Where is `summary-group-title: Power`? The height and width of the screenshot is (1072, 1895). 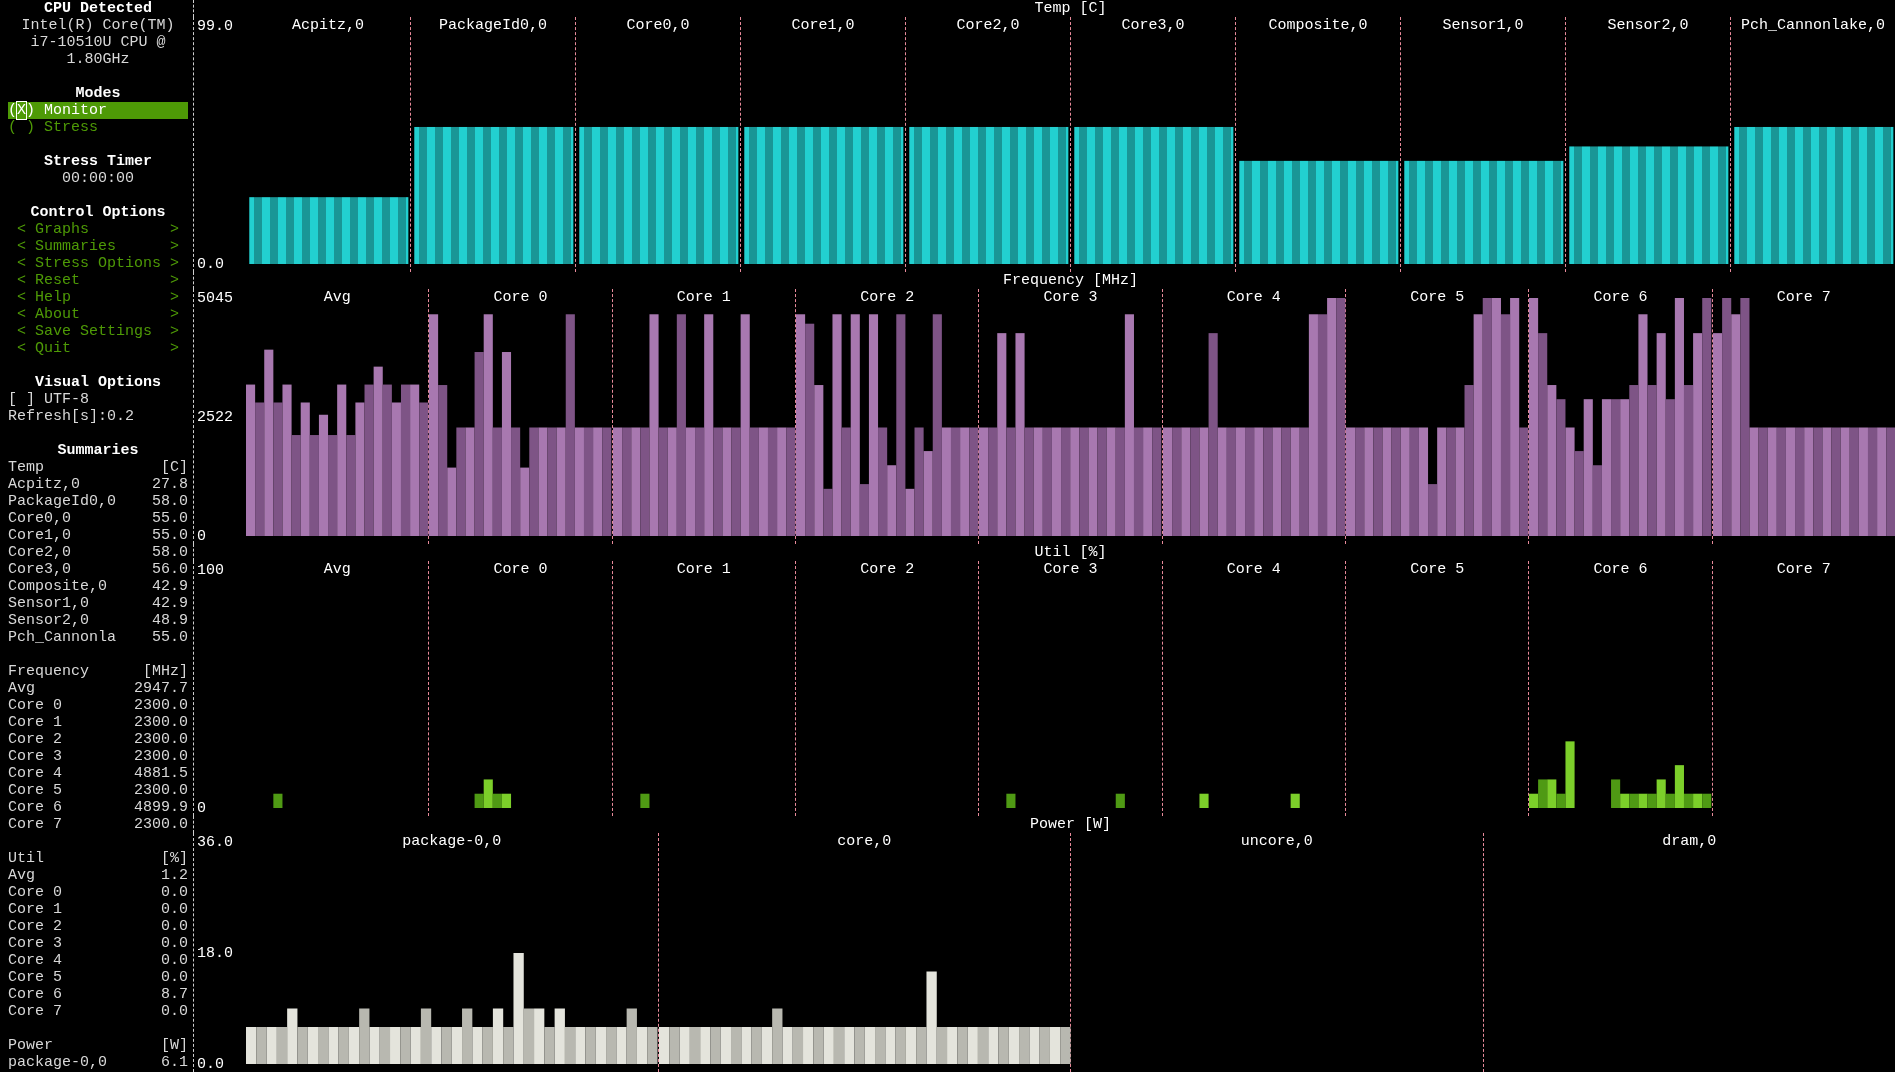
summary-group-title: Power is located at coordinates (30, 1045).